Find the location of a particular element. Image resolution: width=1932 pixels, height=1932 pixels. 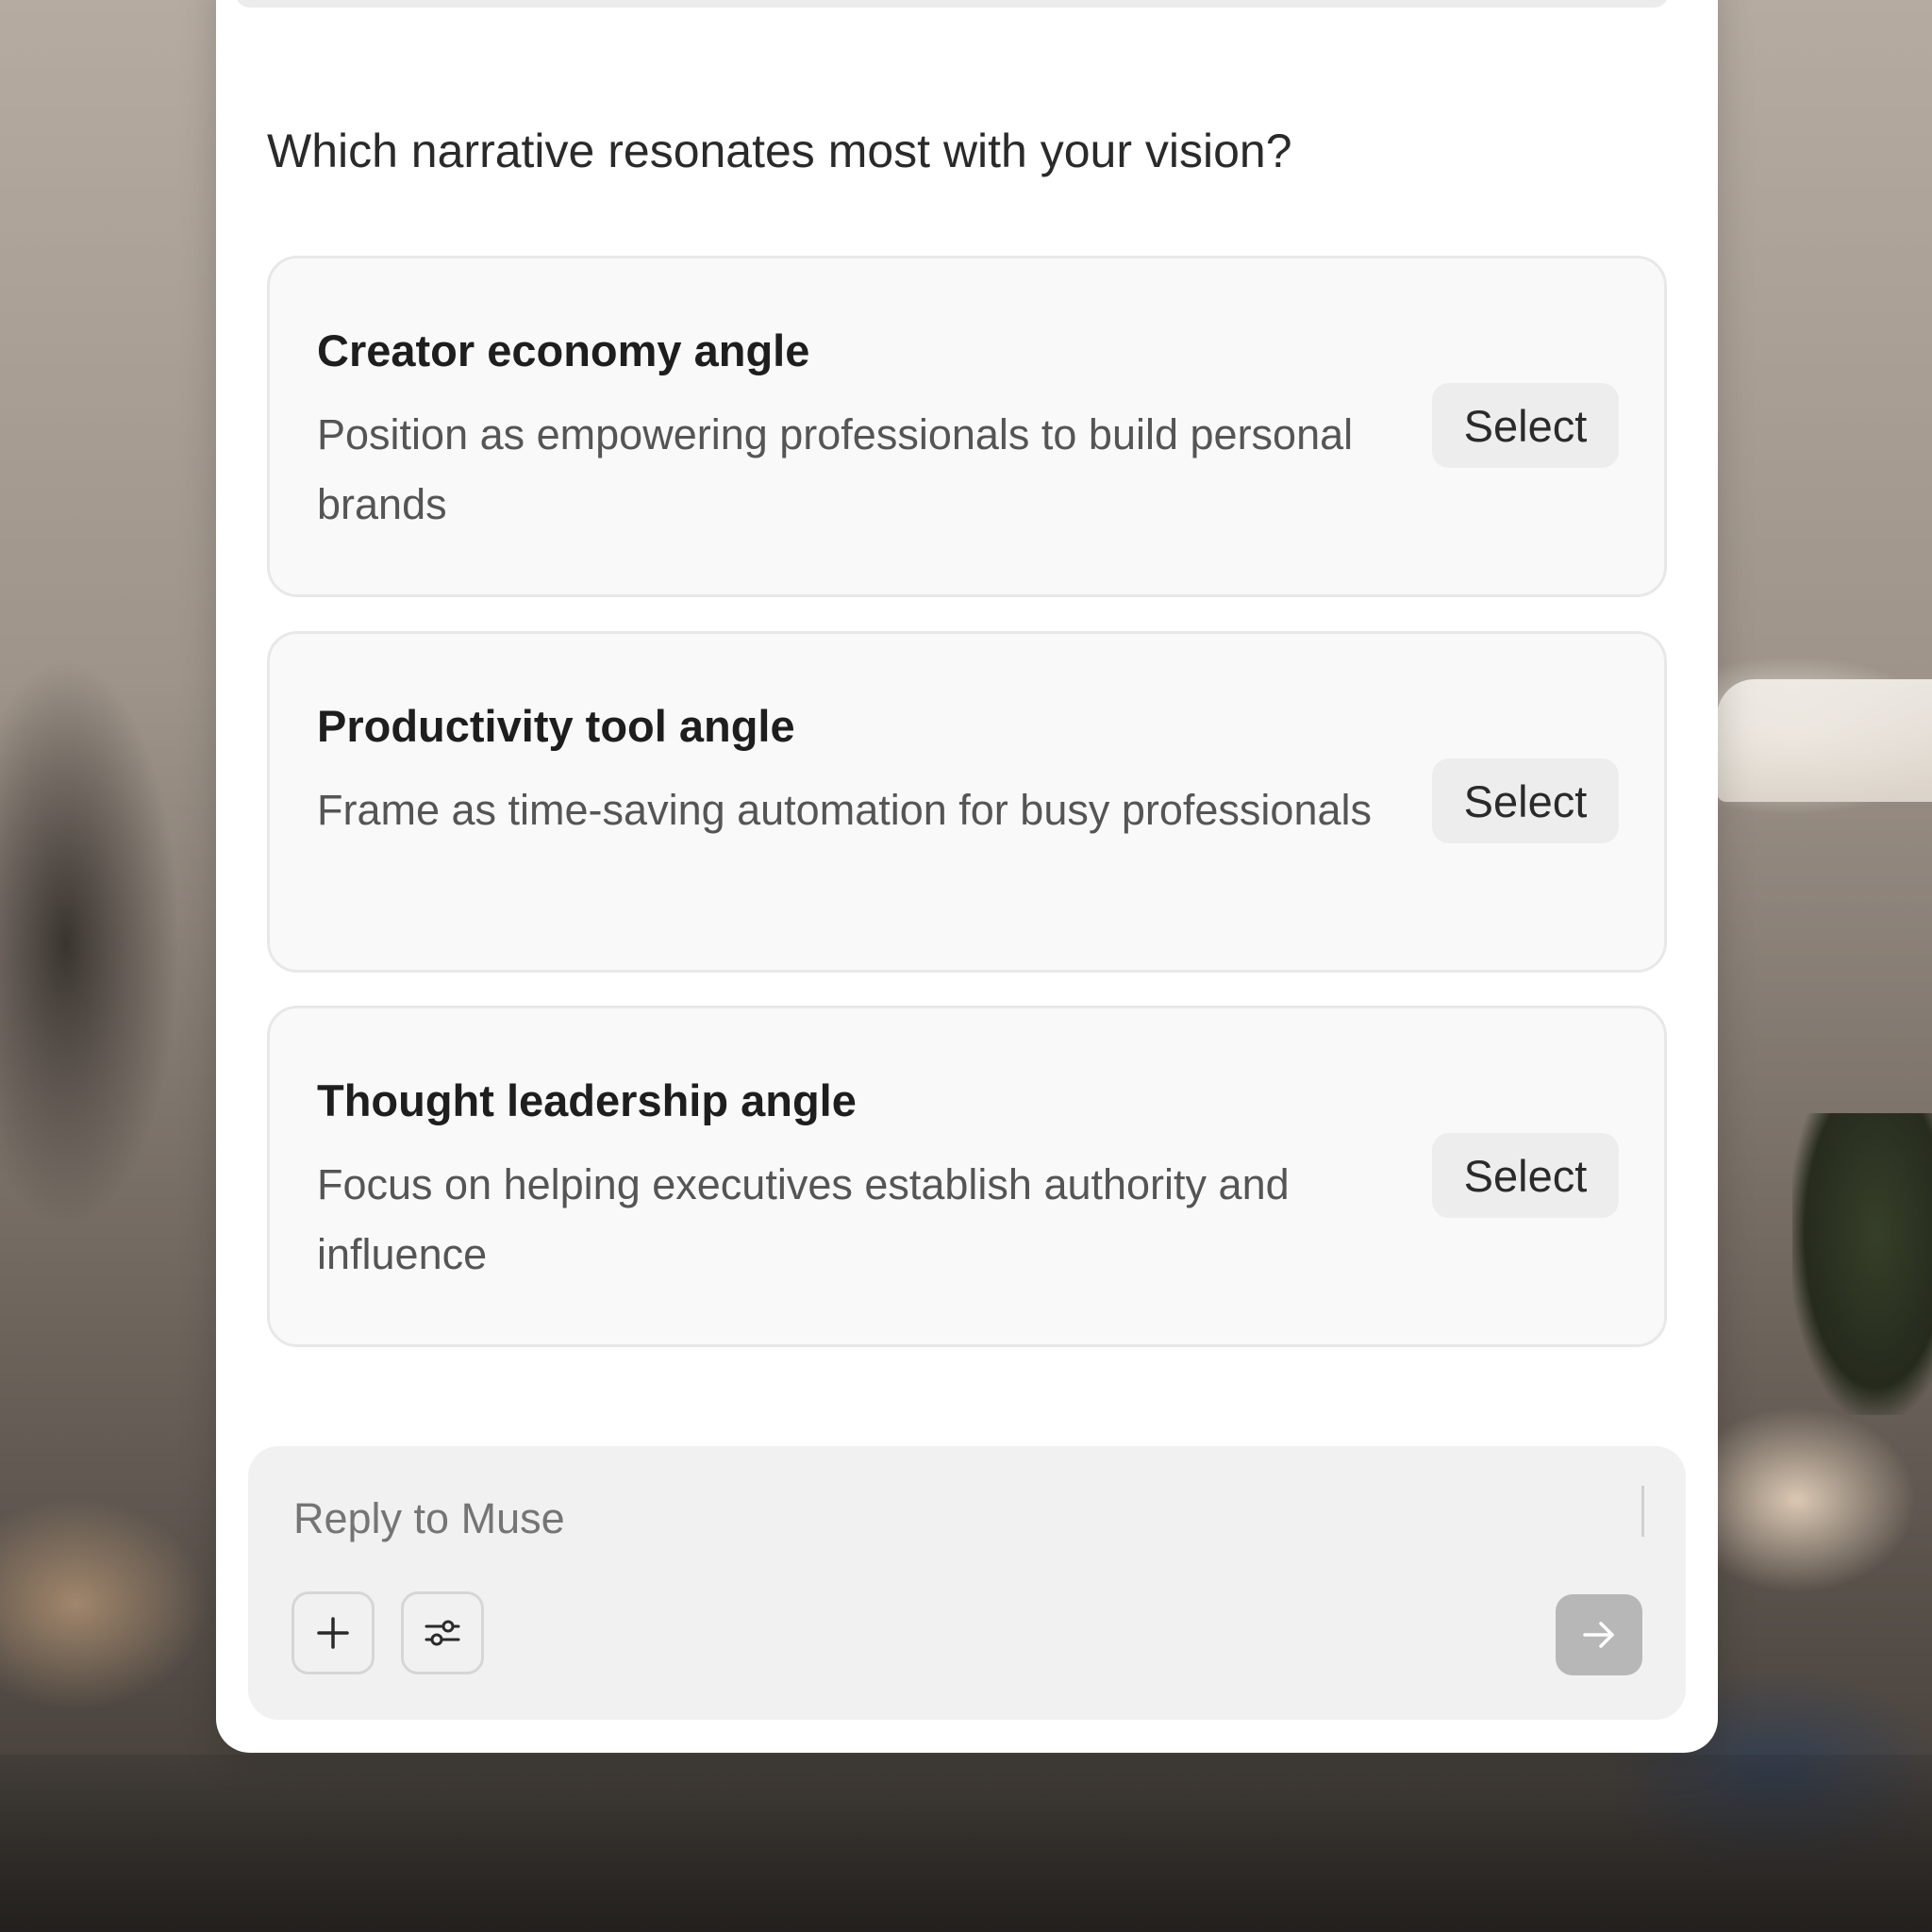

background-lamp is located at coordinates (1824, 741).